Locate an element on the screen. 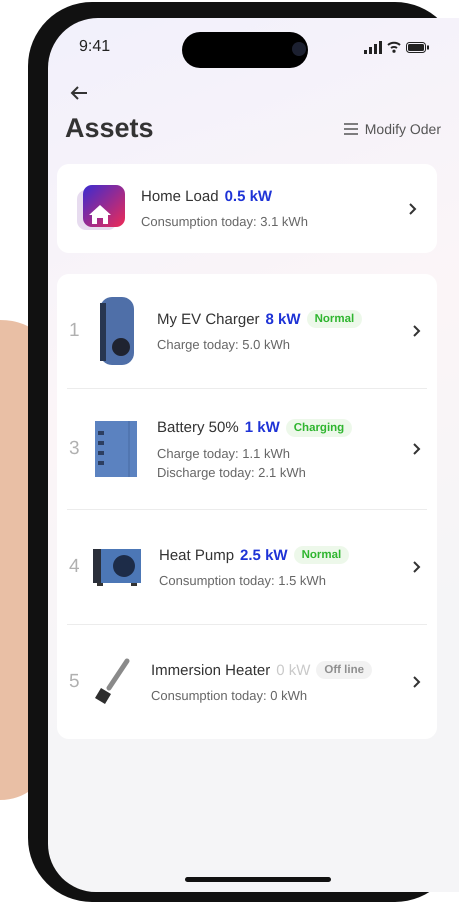 This screenshot has height=905, width=459. power-value: 0.5 kW is located at coordinates (248, 196).